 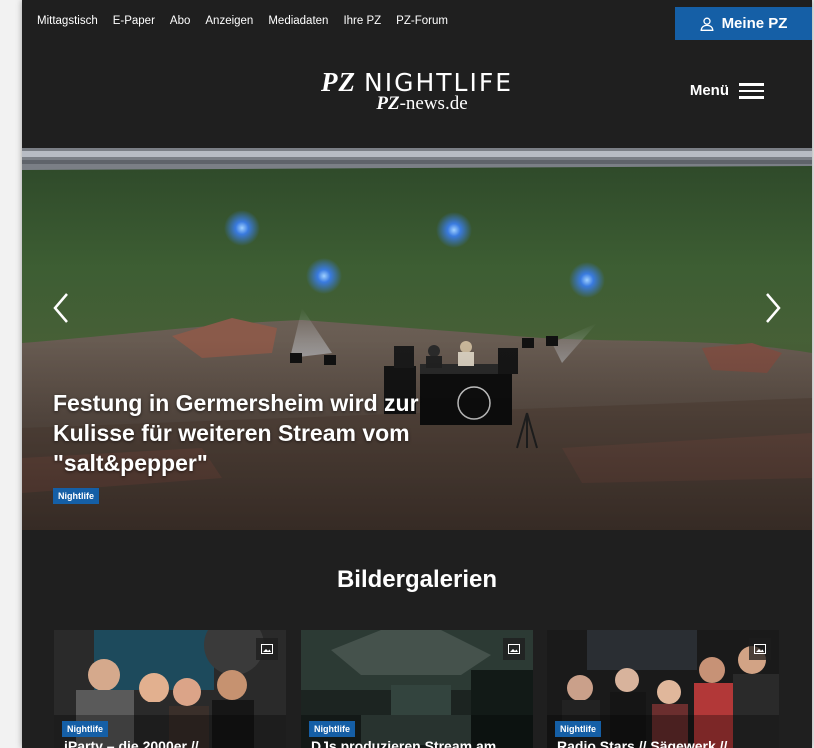 What do you see at coordinates (131, 743) in the screenshot?
I see `gallery-card-title: iParty – die 2000er //` at bounding box center [131, 743].